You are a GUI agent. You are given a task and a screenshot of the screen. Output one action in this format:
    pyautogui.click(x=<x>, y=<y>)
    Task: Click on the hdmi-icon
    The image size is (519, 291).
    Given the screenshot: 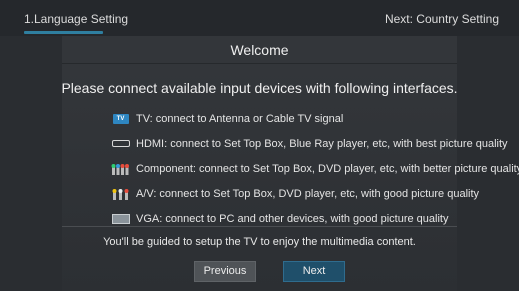 What is the action you would take?
    pyautogui.click(x=120, y=144)
    